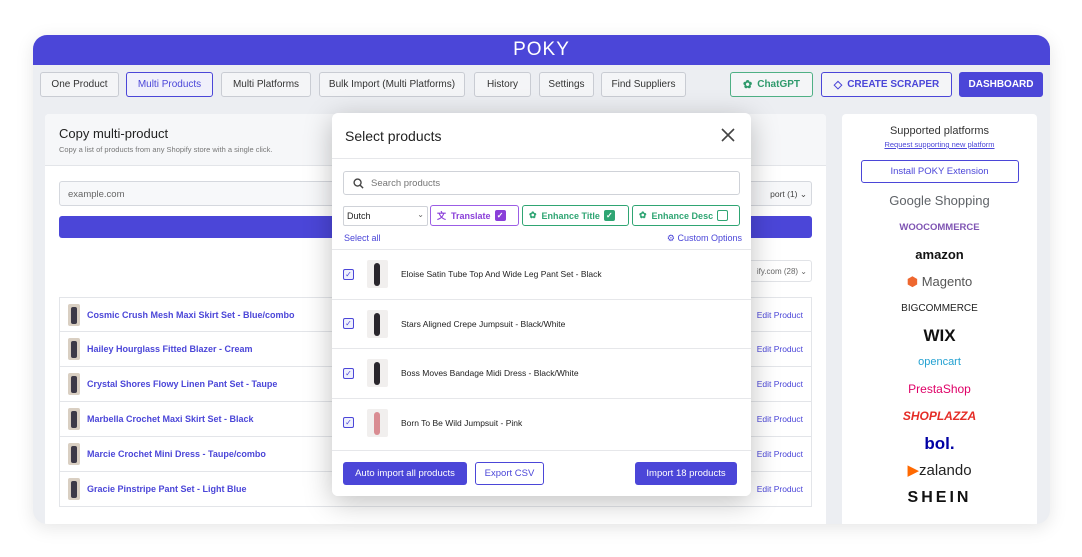 The width and height of the screenshot is (1082, 557). What do you see at coordinates (939, 131) in the screenshot?
I see `side-title: Supported platforms` at bounding box center [939, 131].